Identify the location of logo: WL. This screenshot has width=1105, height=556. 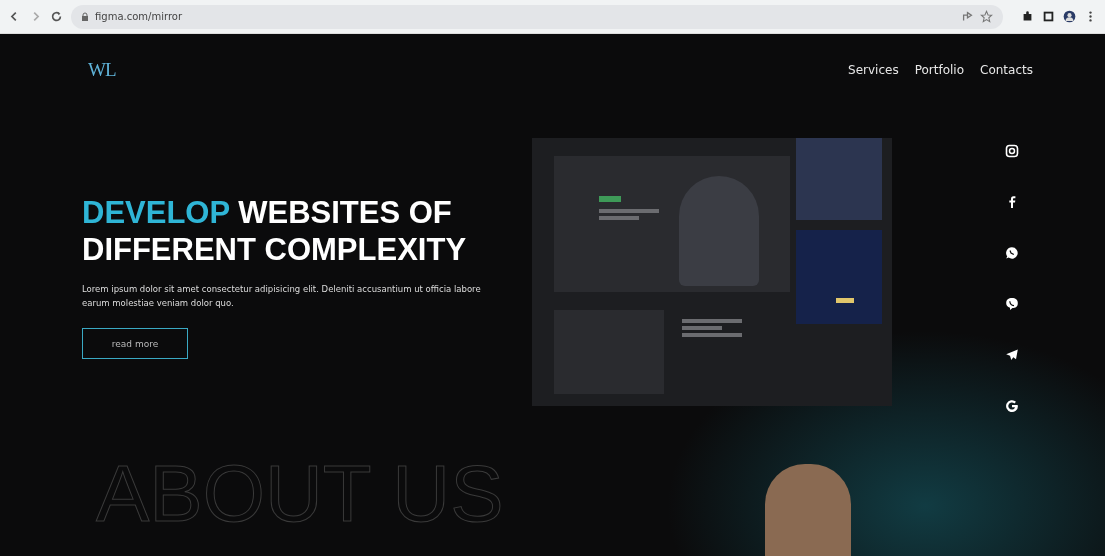
(102, 70).